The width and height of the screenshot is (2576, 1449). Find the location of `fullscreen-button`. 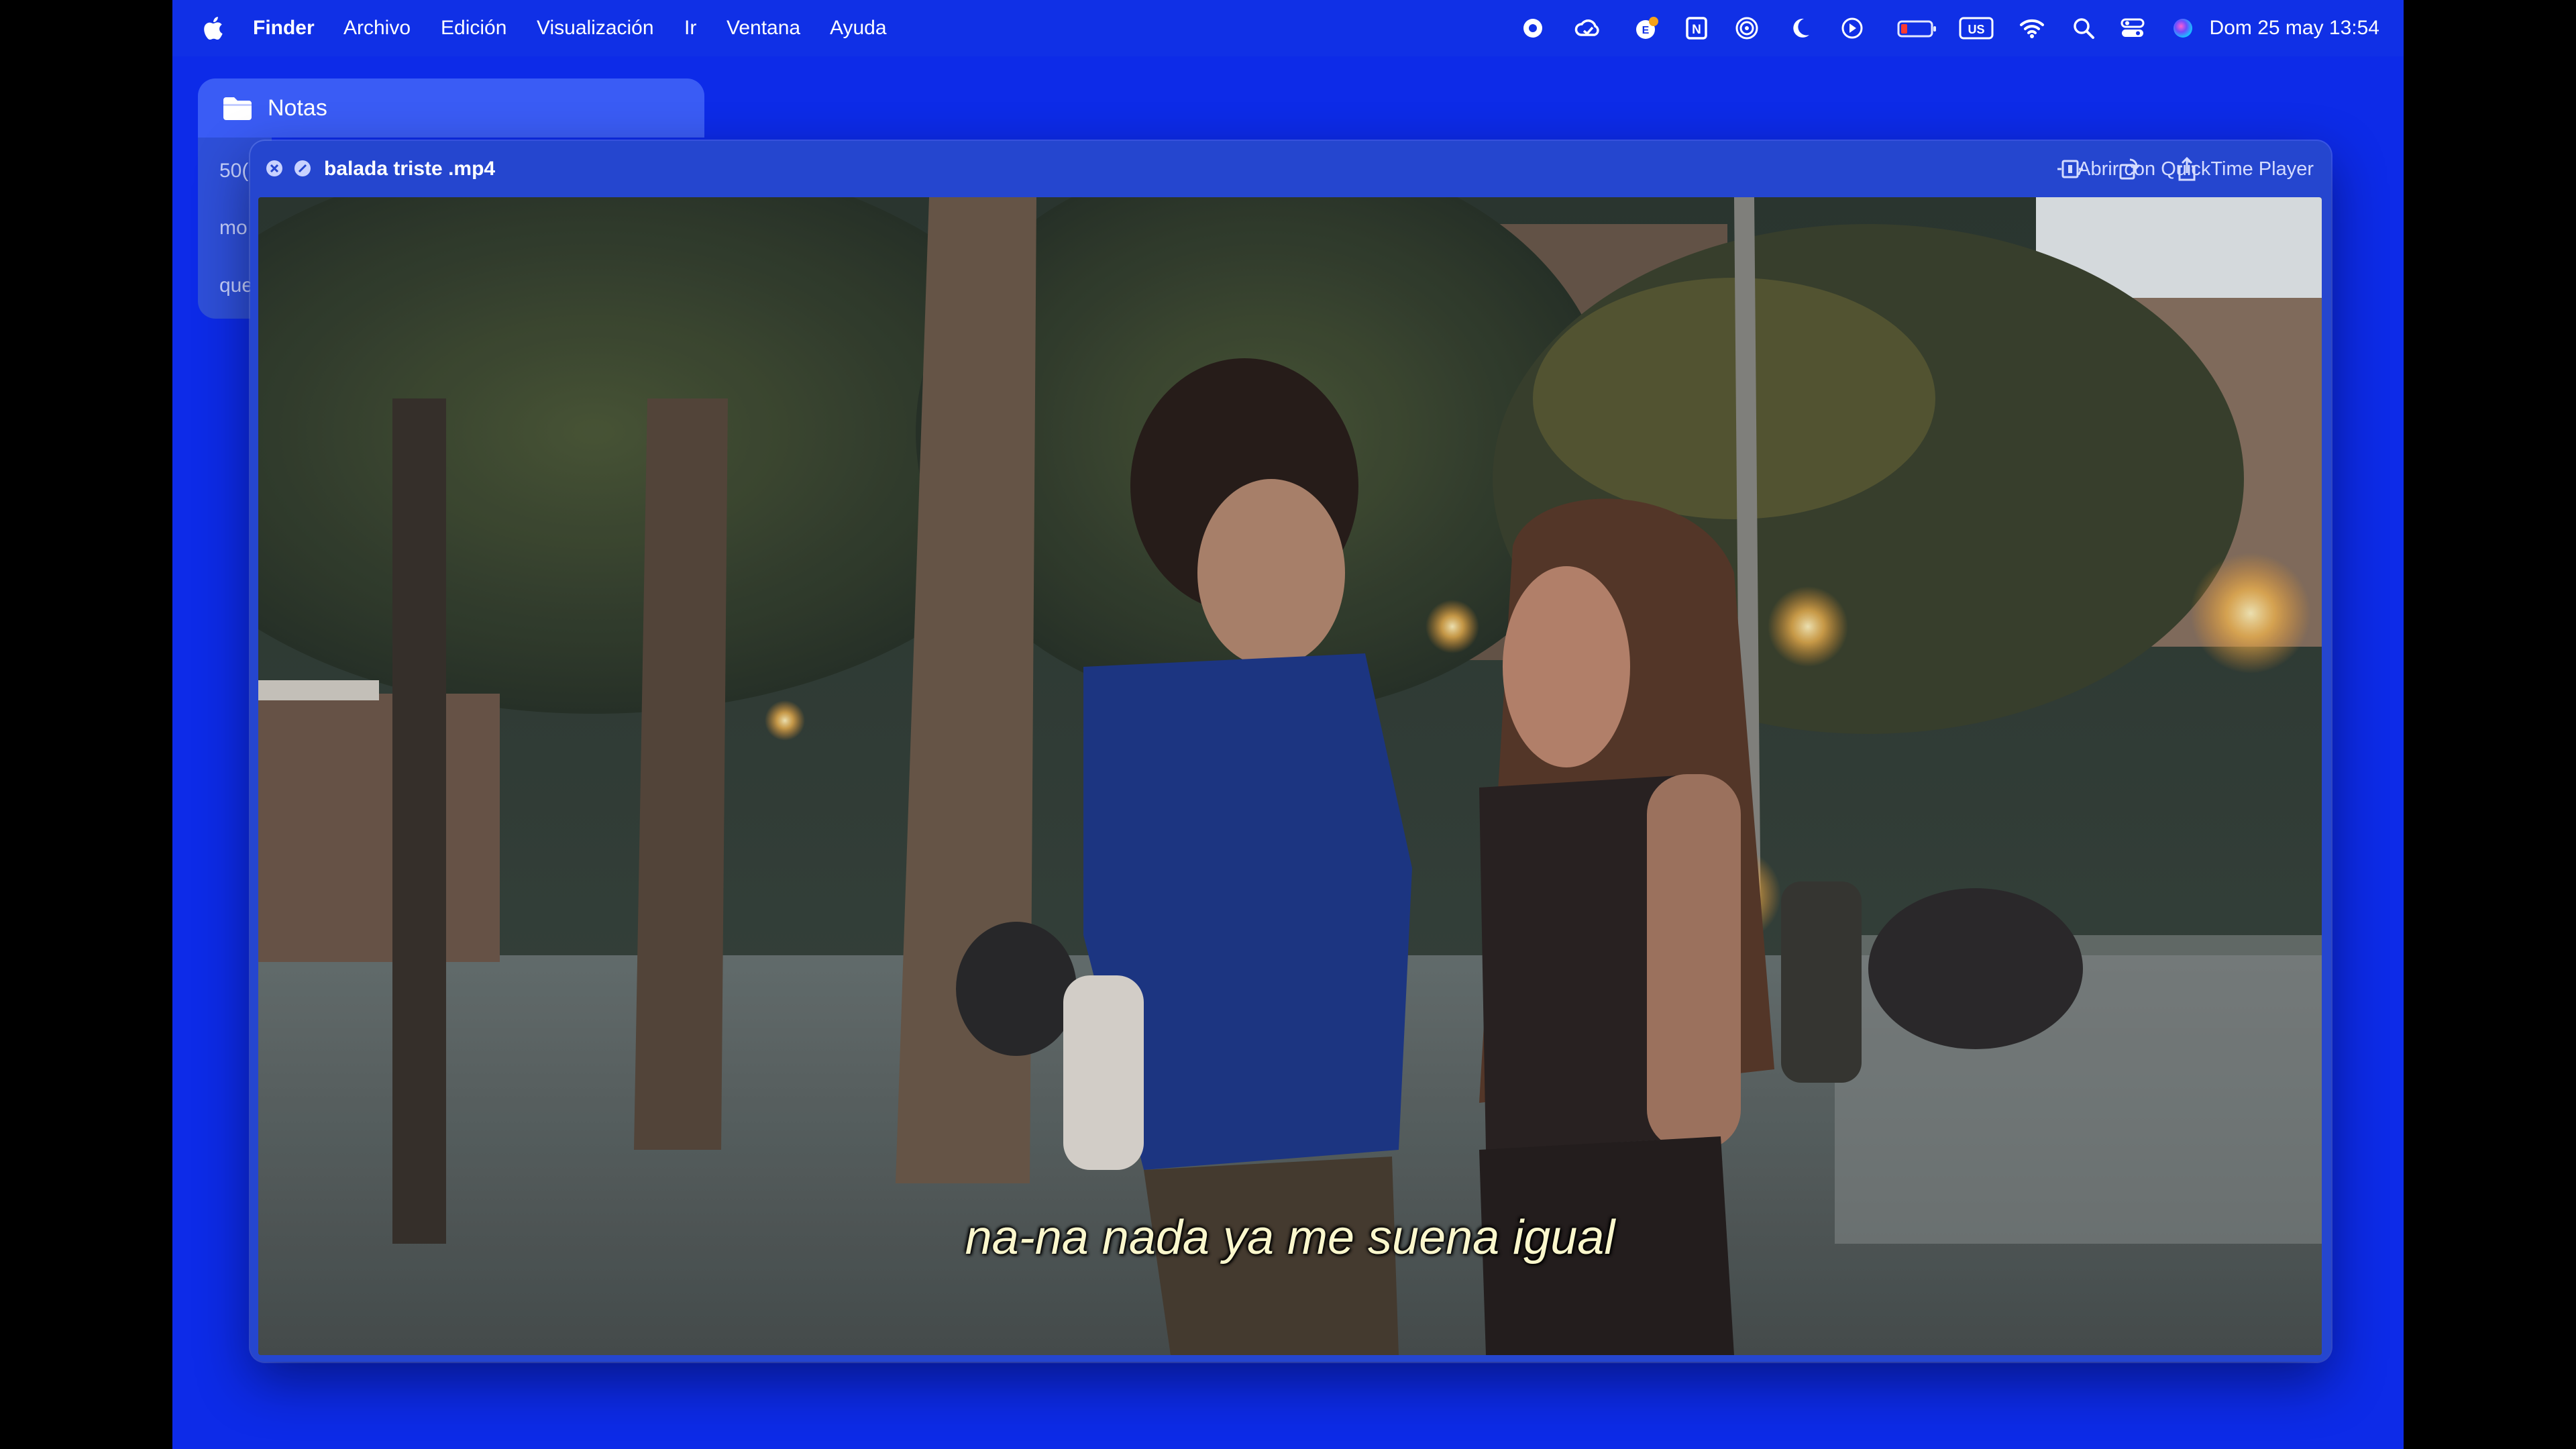

fullscreen-button is located at coordinates (302, 168).